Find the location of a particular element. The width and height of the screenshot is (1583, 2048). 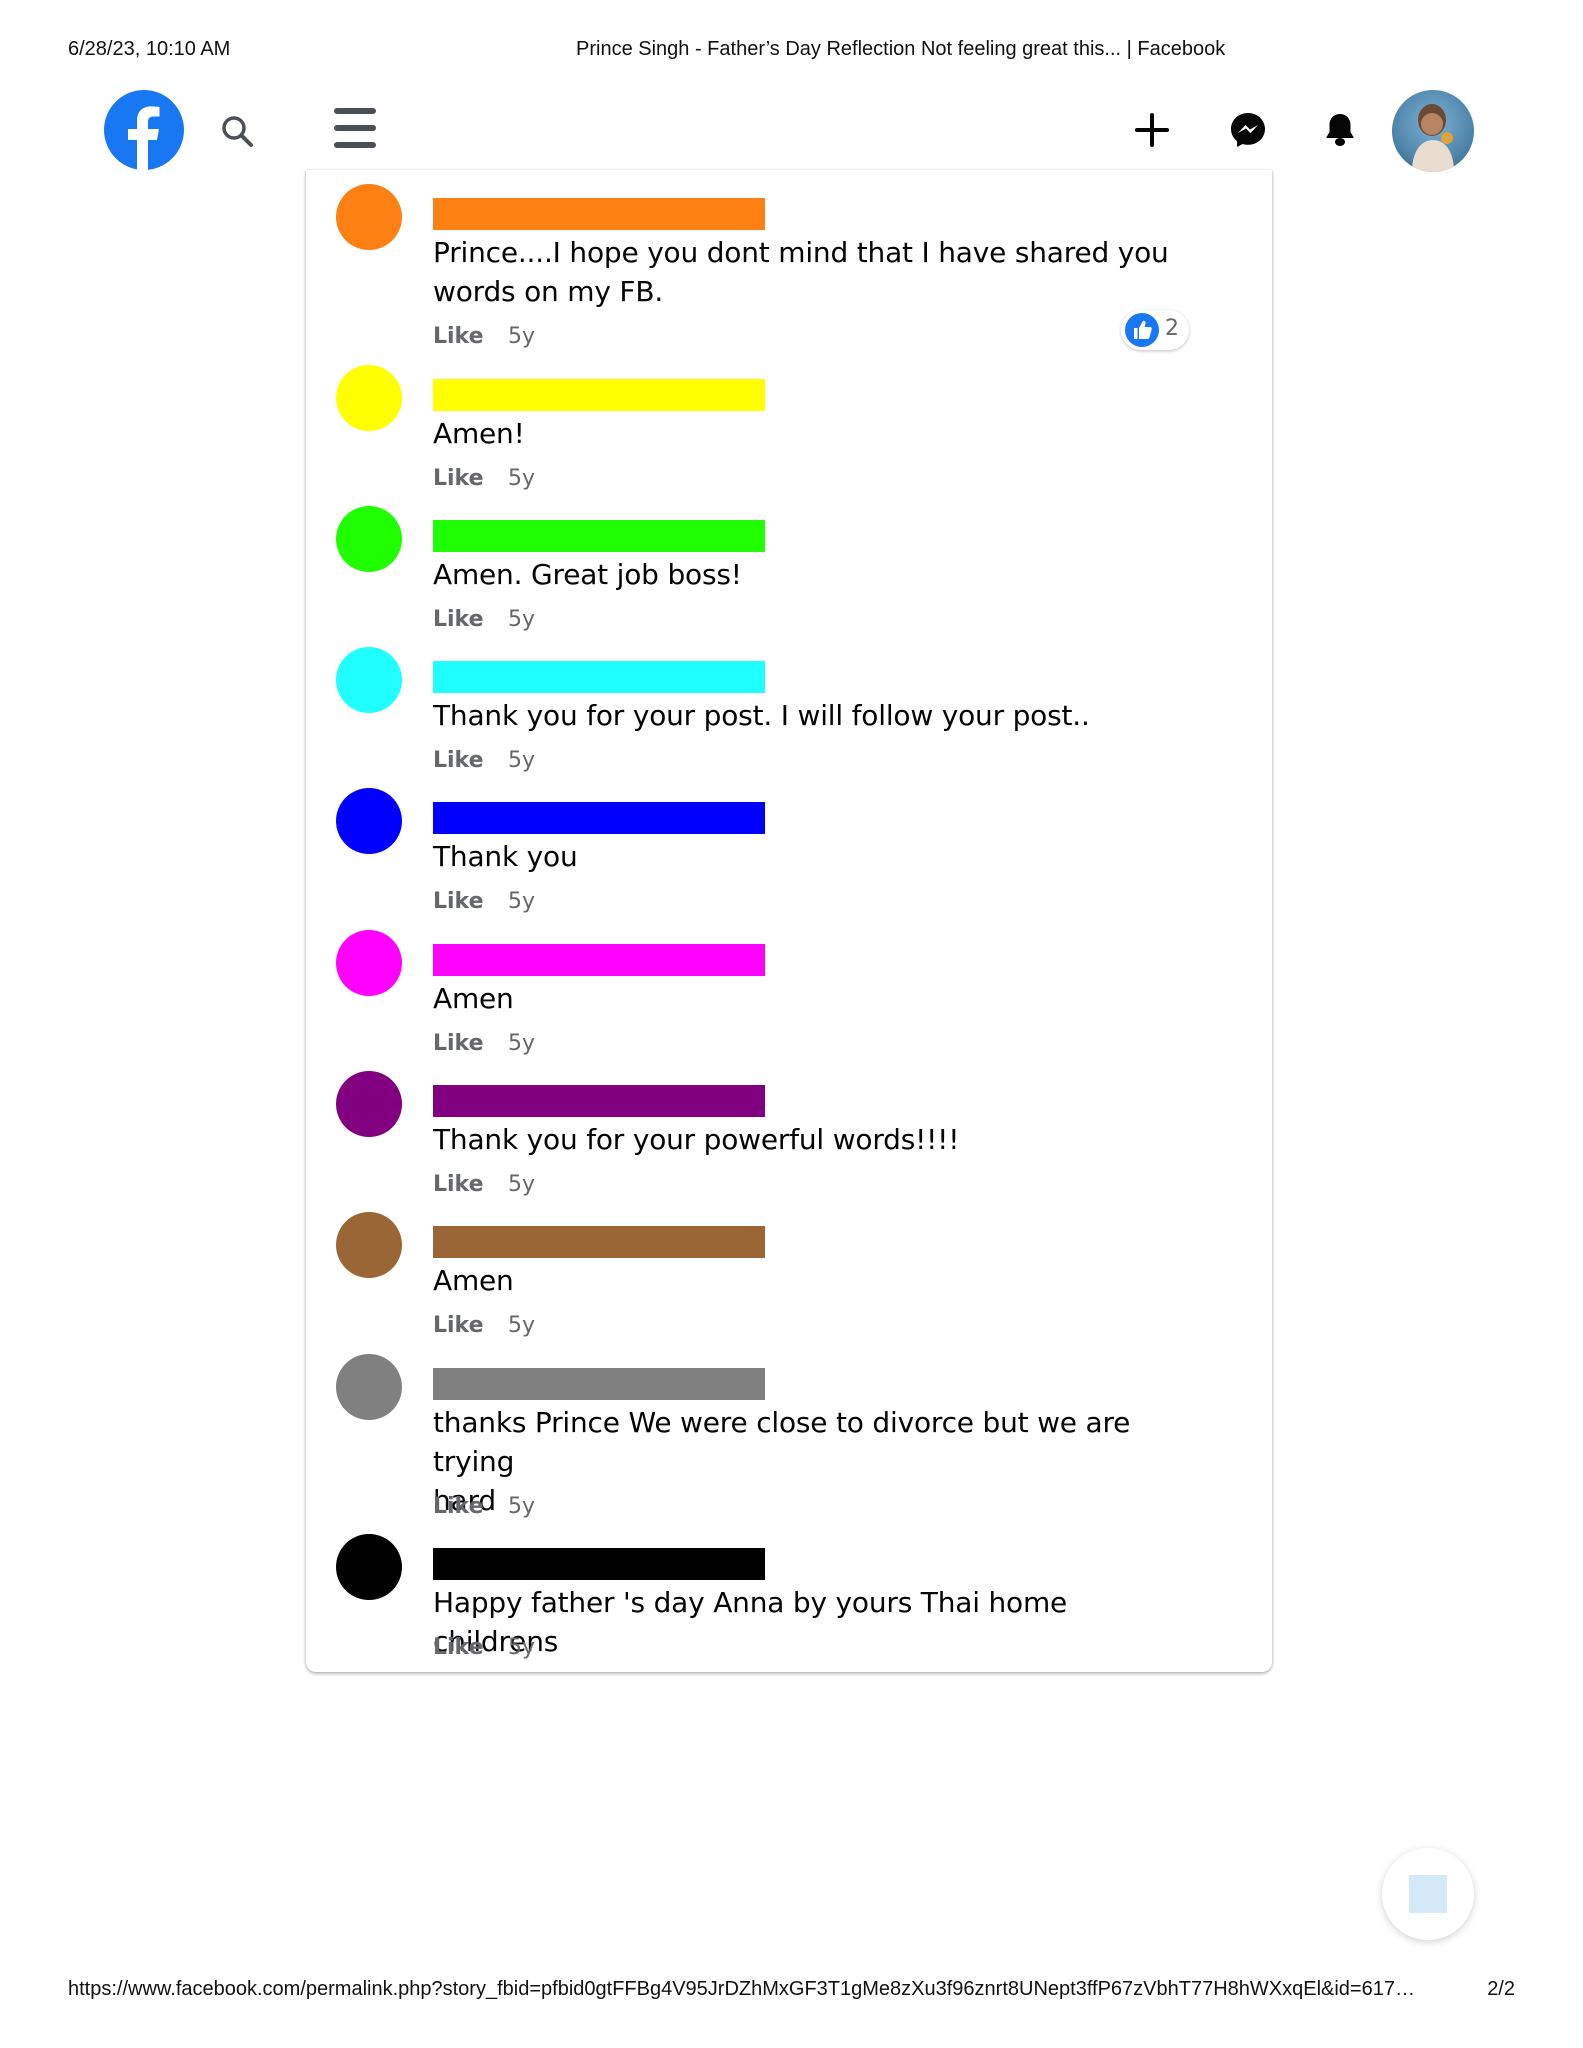

comment-text: Amen! is located at coordinates (479, 433).